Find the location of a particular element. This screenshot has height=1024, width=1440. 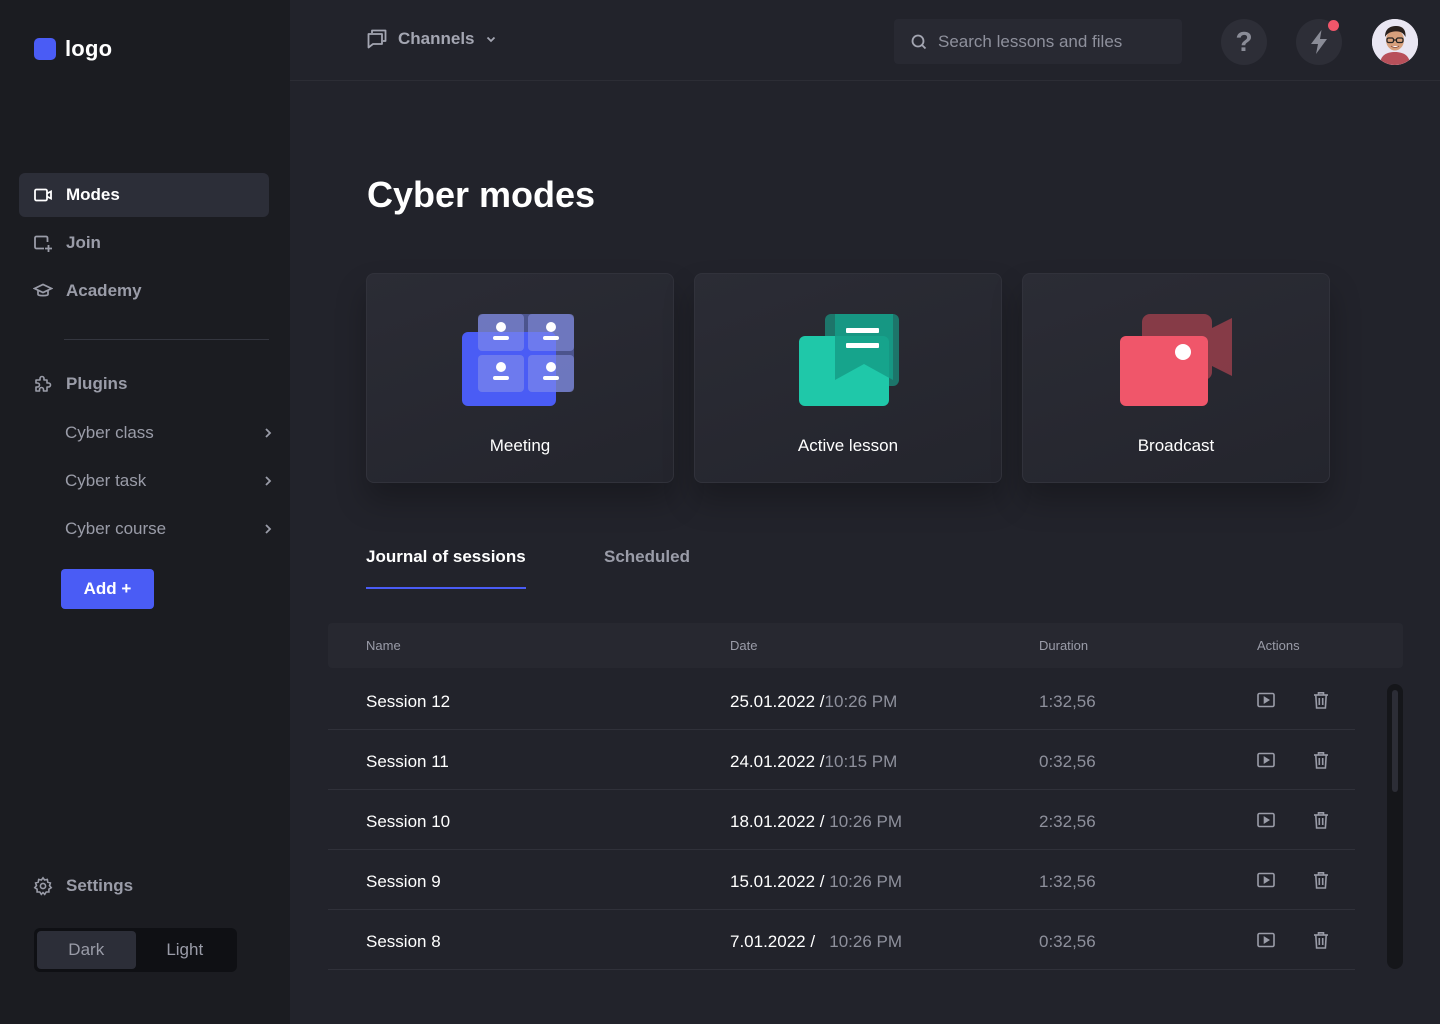

session-date: 18.01.2022 / 10:26 PM is located at coordinates (816, 822).